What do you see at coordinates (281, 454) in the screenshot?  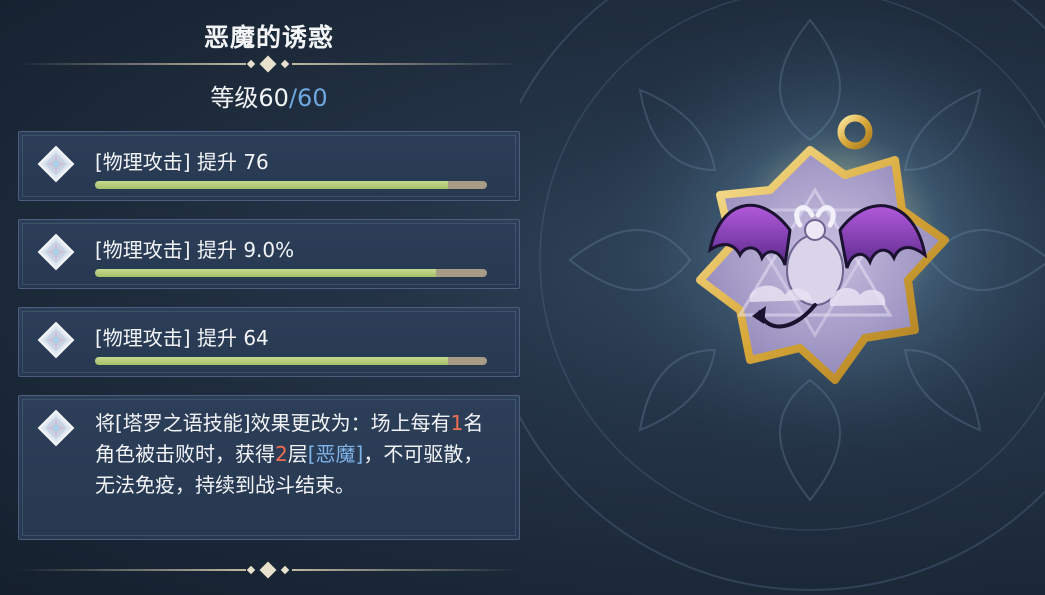 I see `effect-number: 2` at bounding box center [281, 454].